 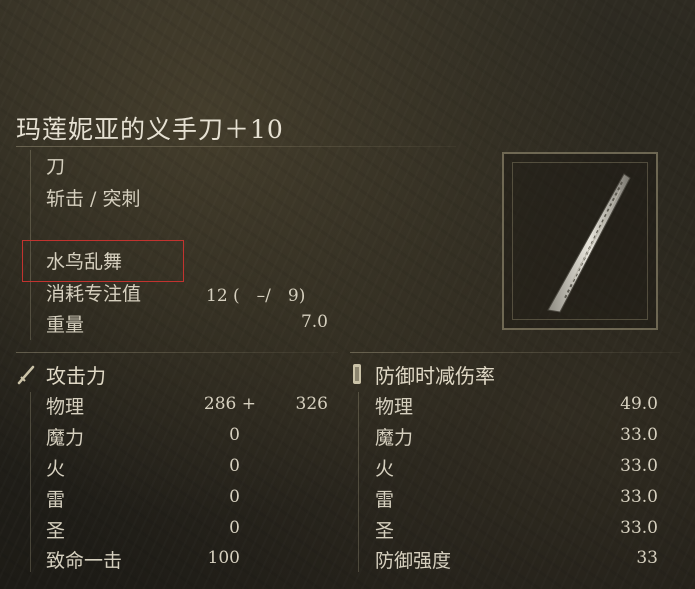 What do you see at coordinates (56, 531) in the screenshot?
I see `attack-label-holy: 圣` at bounding box center [56, 531].